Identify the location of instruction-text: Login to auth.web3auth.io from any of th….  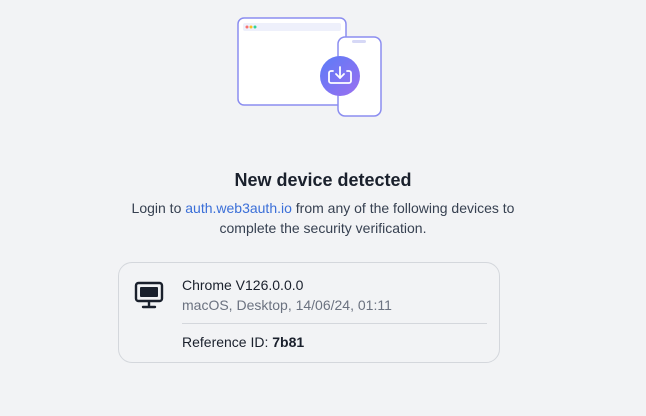
(323, 218).